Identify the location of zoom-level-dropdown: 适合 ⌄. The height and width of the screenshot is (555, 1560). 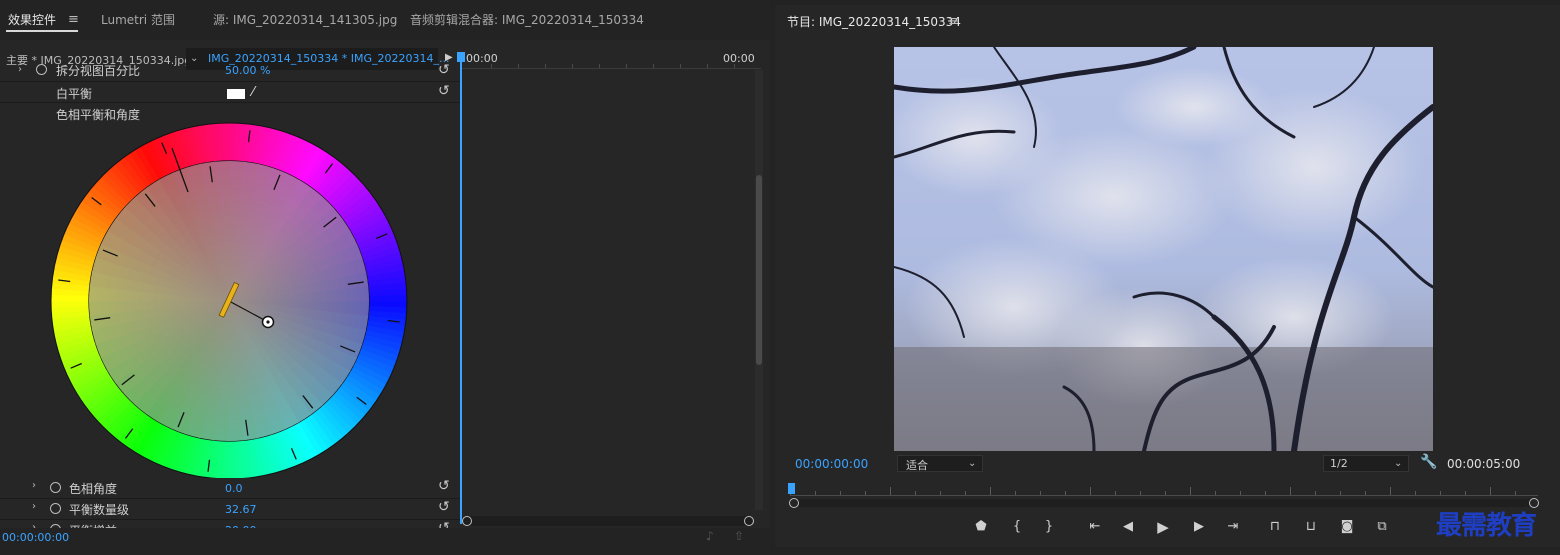
(940, 463).